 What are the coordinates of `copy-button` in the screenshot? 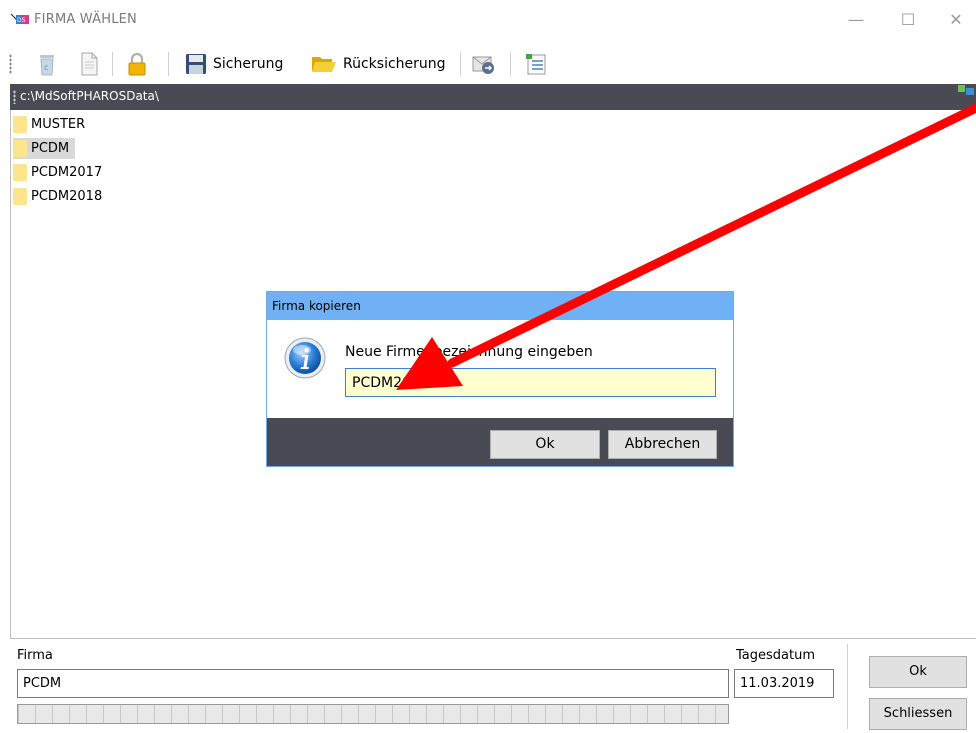 It's located at (89, 64).